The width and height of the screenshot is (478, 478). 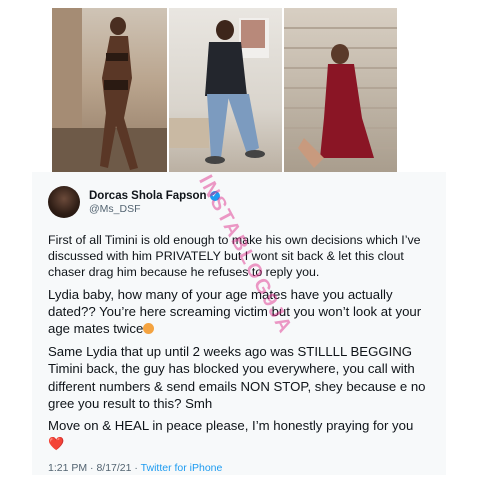 I want to click on photo-woman-posing, so click(x=109, y=92).